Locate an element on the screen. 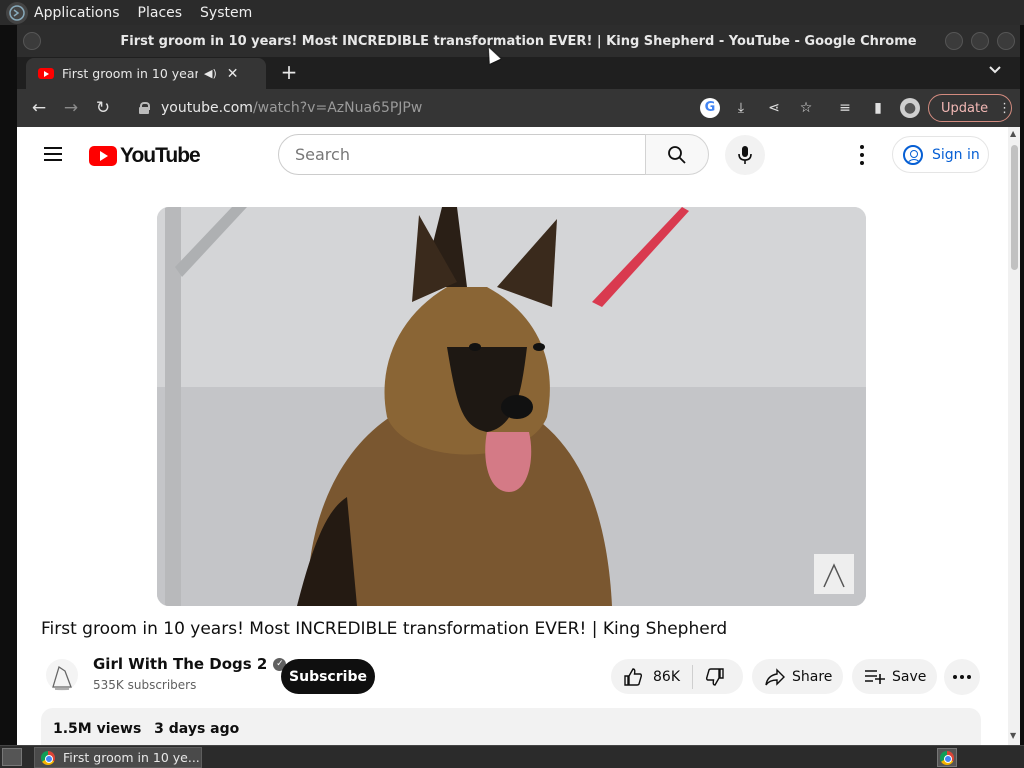 The width and height of the screenshot is (1024, 768). settings-menu-icon is located at coordinates (862, 155).